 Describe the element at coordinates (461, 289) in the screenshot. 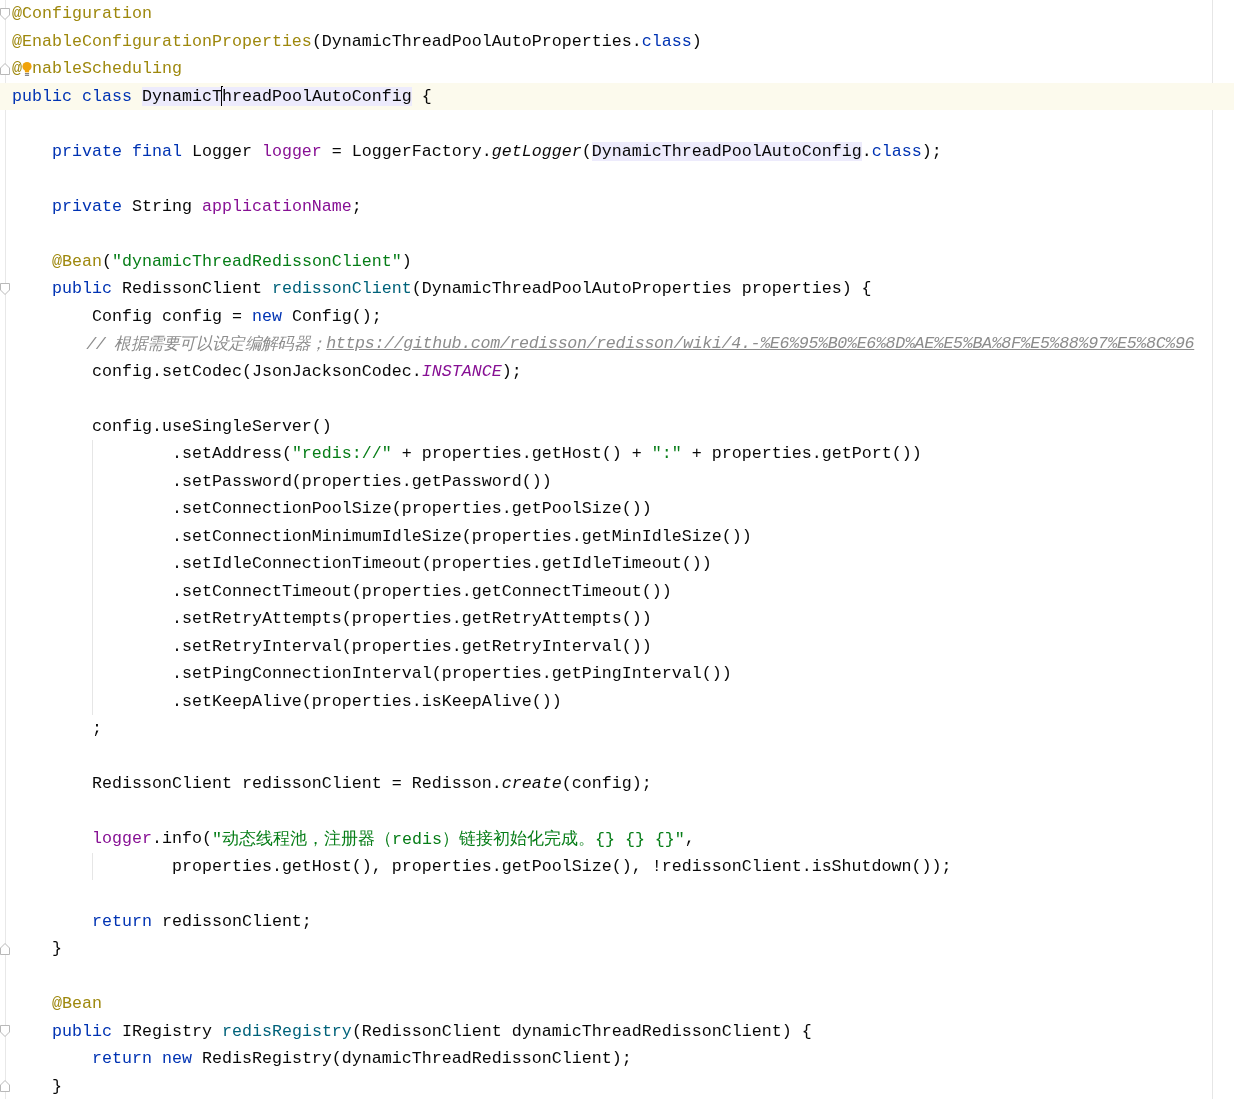

I see `code-line: public RedissonClient redissonClient(DynamicThreadPoolAutoProperties properties) {` at that location.